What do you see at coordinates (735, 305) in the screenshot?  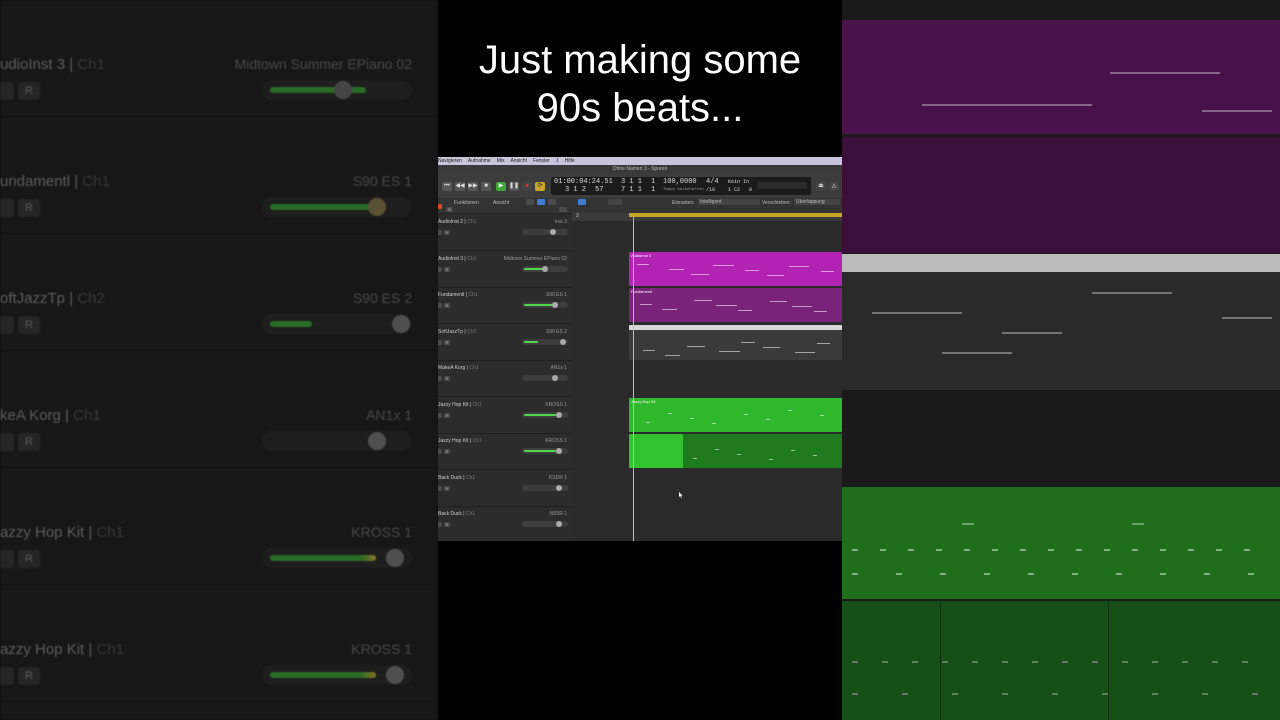 I see `midi-region: Fundamentl` at bounding box center [735, 305].